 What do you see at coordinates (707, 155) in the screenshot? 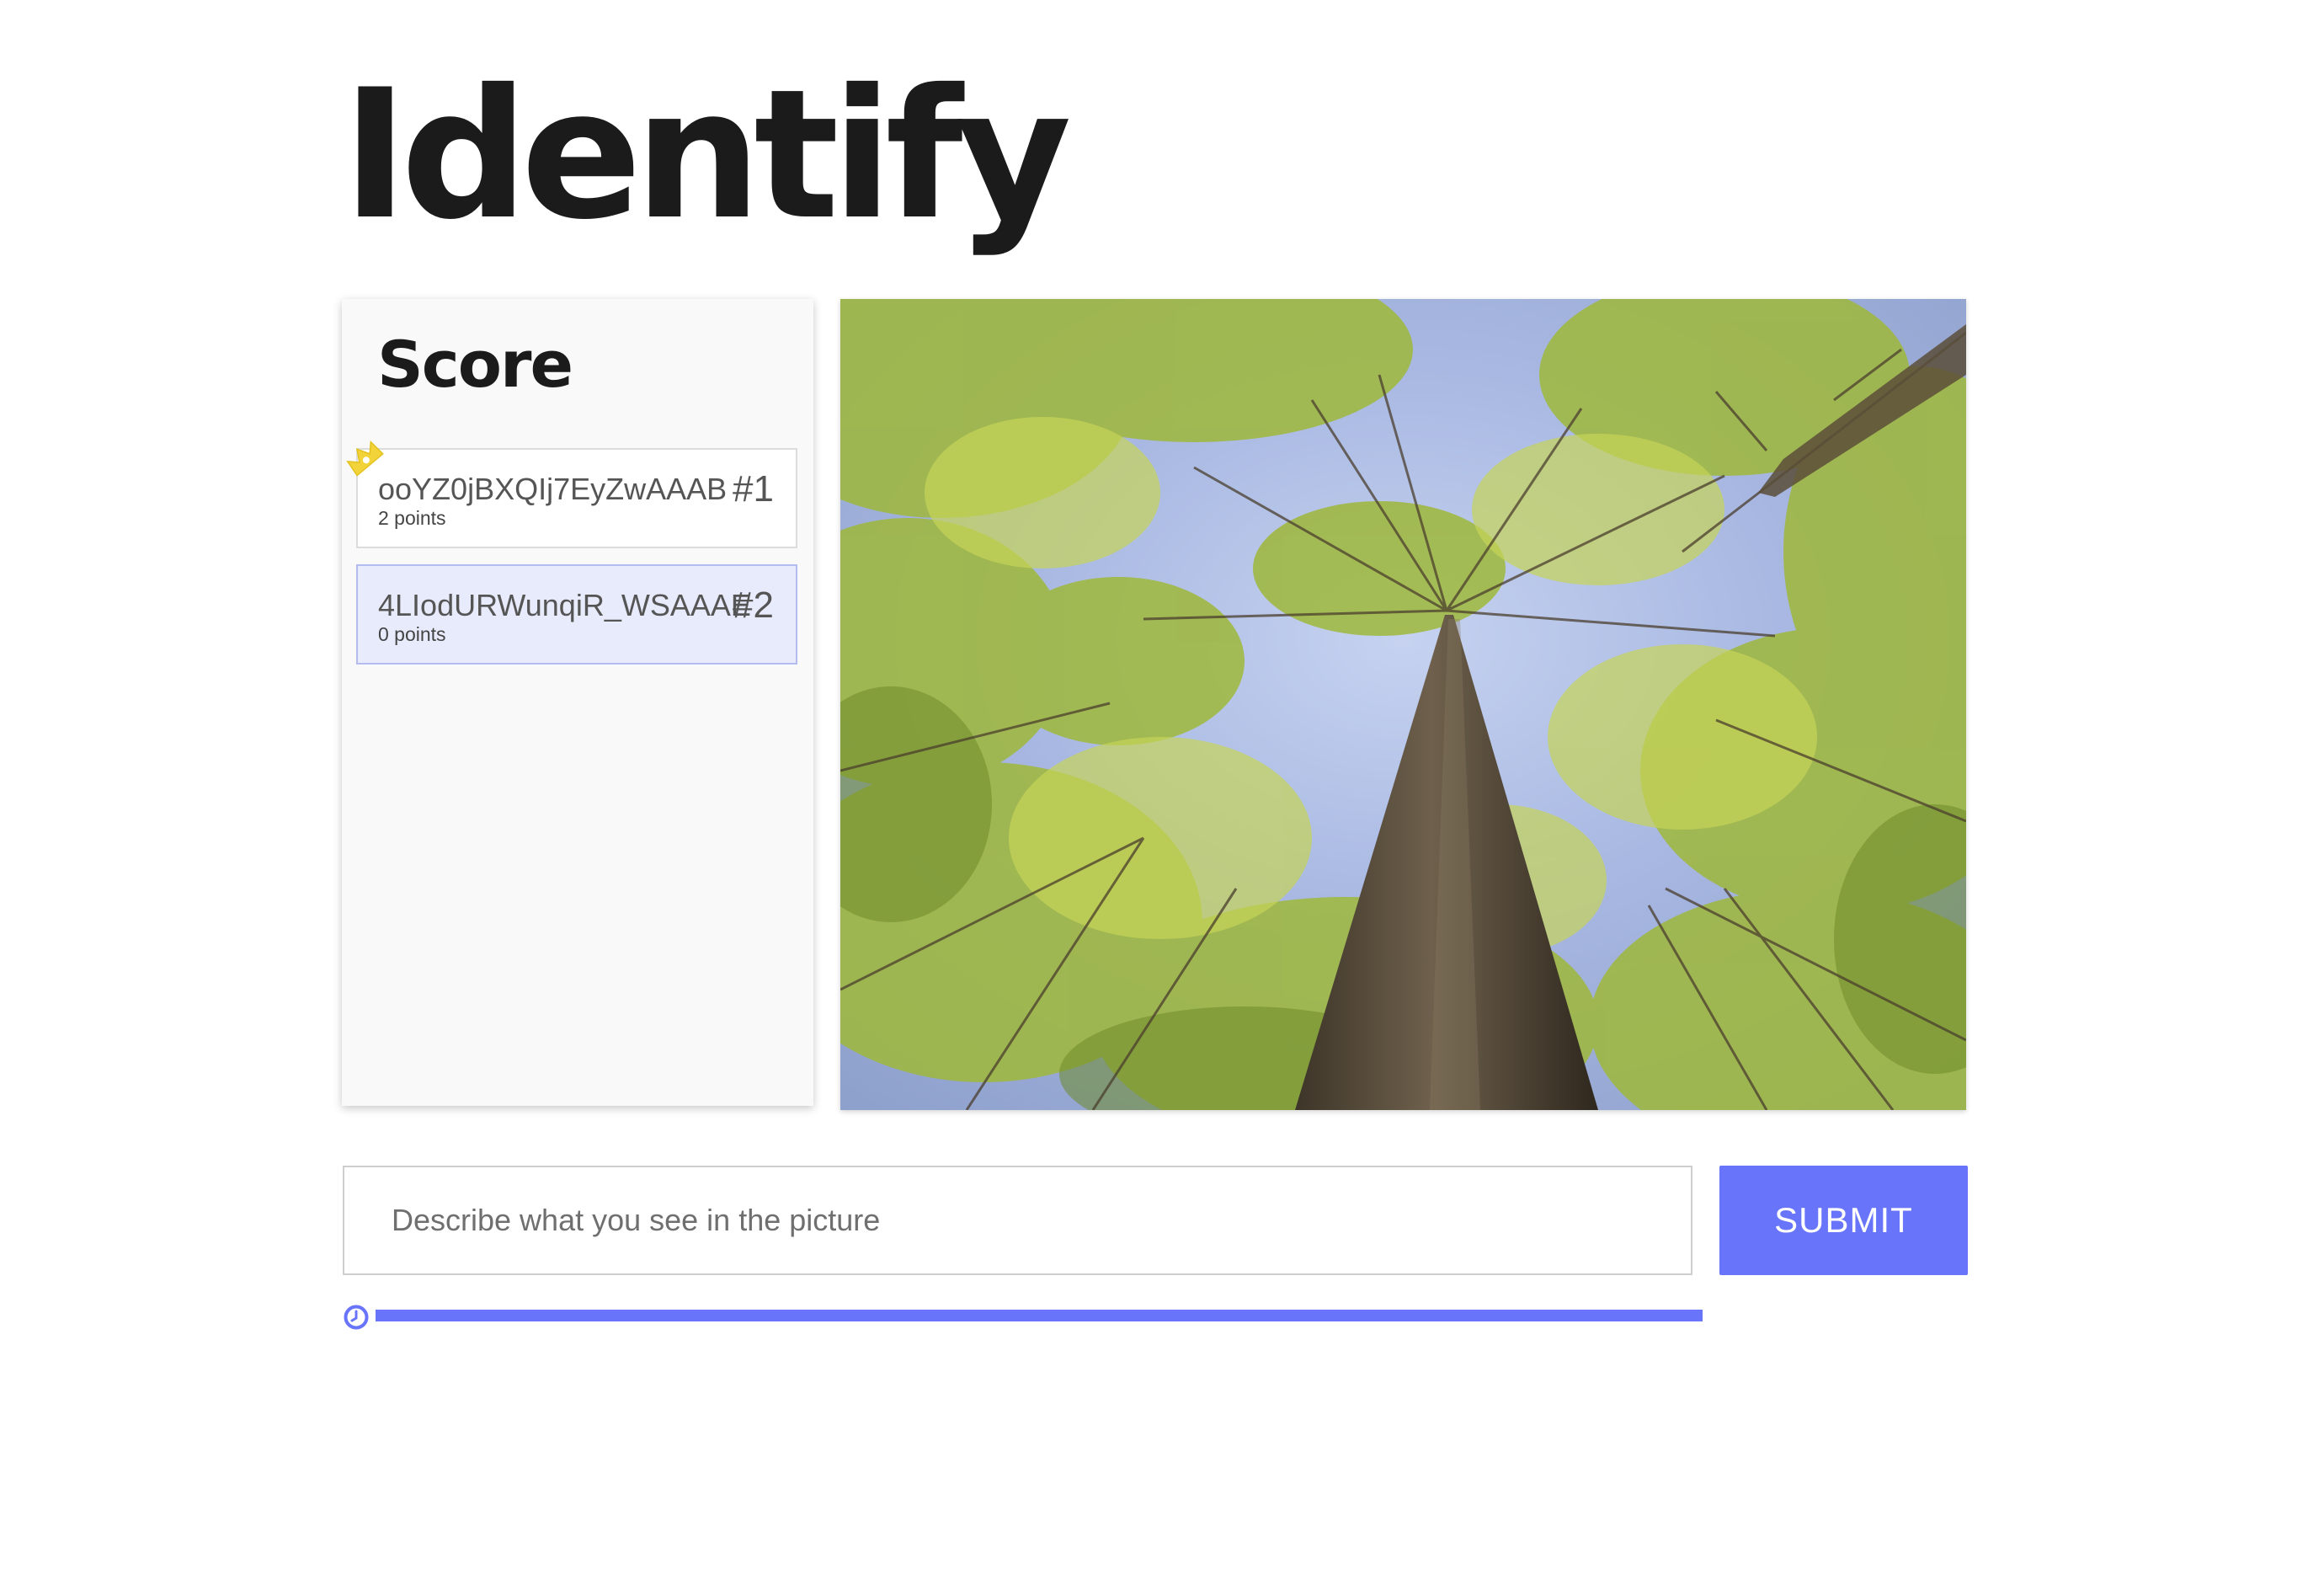
I see `app-title: Identify` at bounding box center [707, 155].